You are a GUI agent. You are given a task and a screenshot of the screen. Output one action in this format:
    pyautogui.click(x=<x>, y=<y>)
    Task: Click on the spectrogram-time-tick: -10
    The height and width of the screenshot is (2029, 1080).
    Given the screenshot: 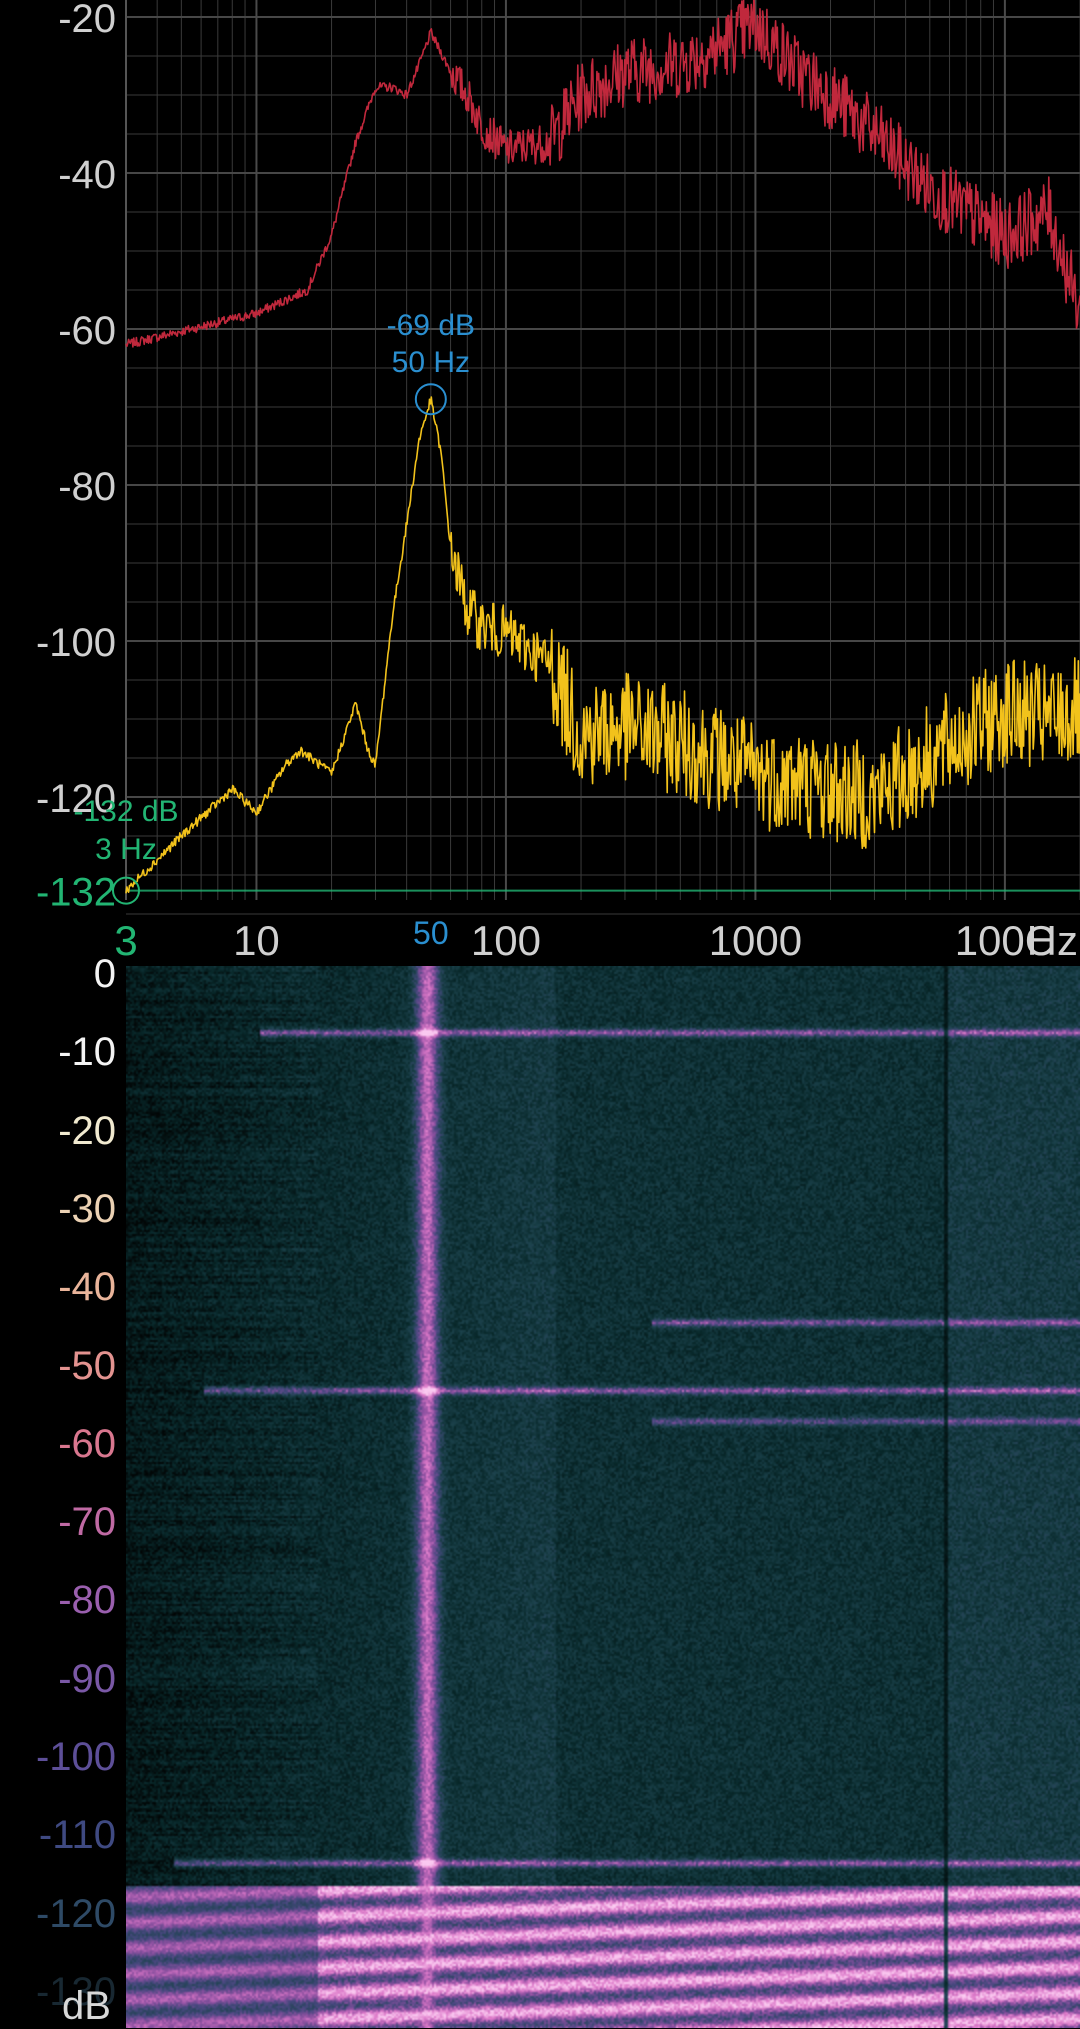 What is the action you would take?
    pyautogui.click(x=87, y=1052)
    